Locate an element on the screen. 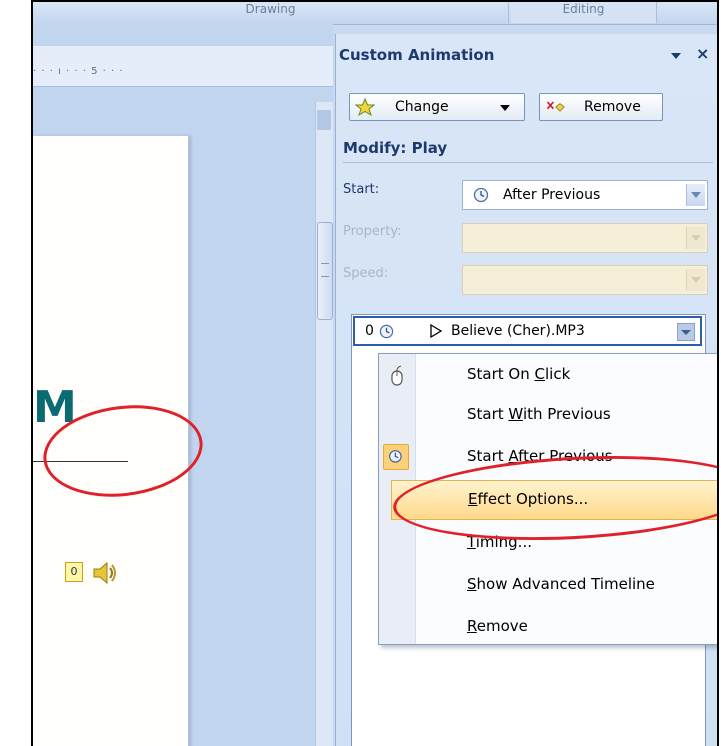 The image size is (721, 746). start-dropdown-arrow is located at coordinates (695, 195).